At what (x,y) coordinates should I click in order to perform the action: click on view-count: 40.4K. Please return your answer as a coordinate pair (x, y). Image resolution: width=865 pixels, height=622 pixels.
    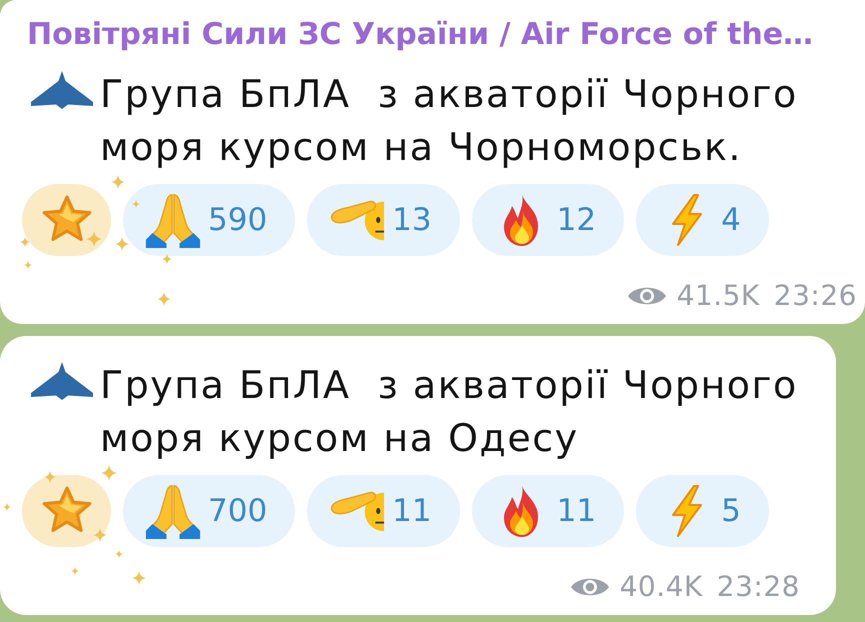
    Looking at the image, I should click on (661, 587).